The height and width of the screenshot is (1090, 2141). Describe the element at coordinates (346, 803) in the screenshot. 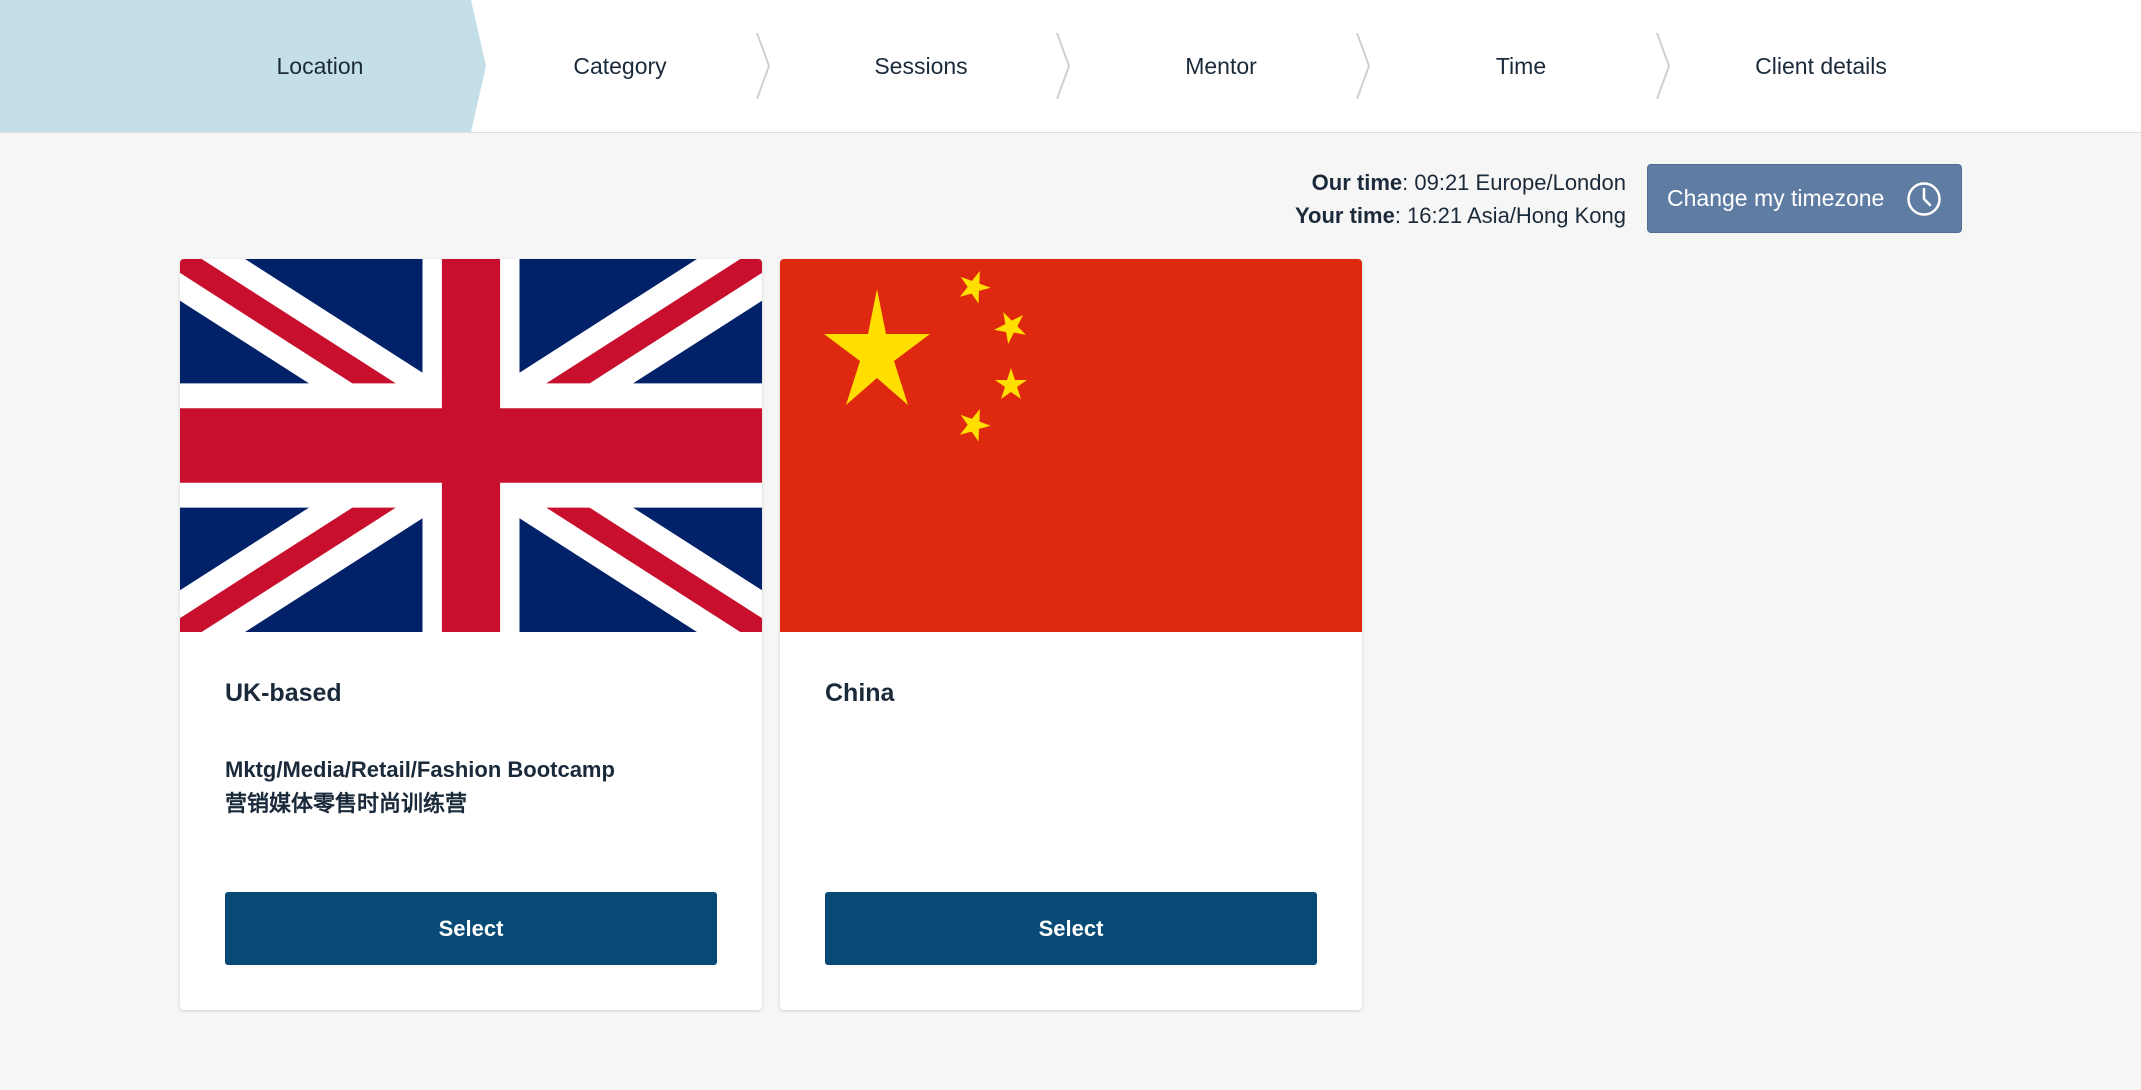

I see `card-description-line: 营销媒体零售时尚训练营` at that location.